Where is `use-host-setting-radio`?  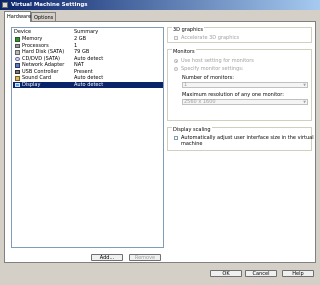
use-host-setting-radio is located at coordinates (176, 61).